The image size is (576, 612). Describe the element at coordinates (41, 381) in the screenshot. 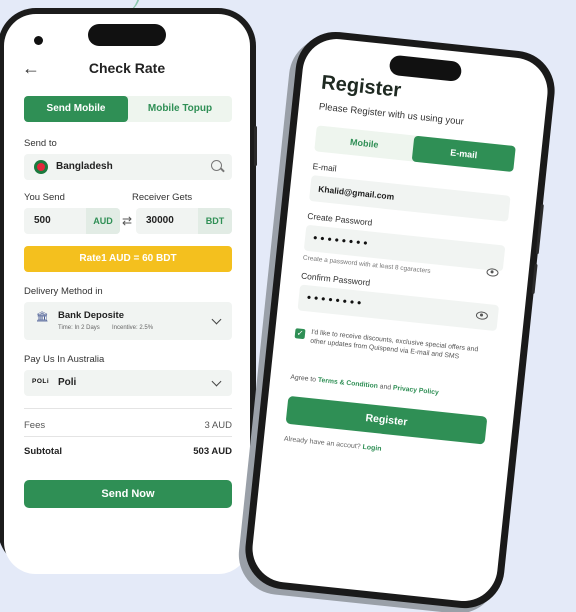

I see `poli-logo: POLi` at that location.